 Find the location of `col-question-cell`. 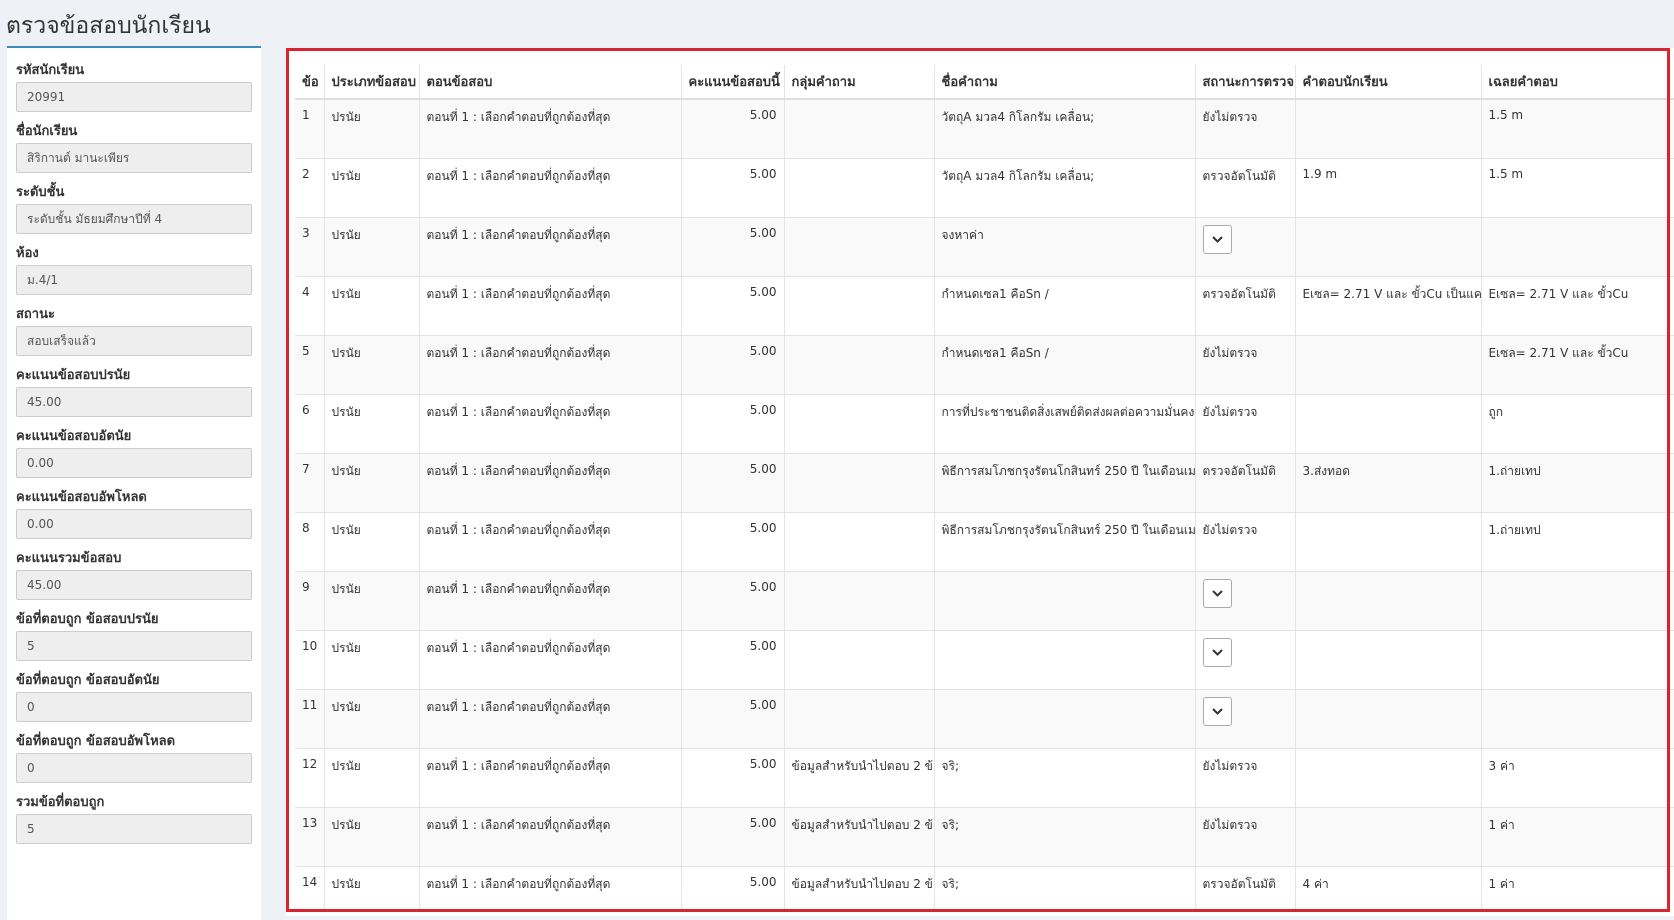

col-question-cell is located at coordinates (1064, 718).